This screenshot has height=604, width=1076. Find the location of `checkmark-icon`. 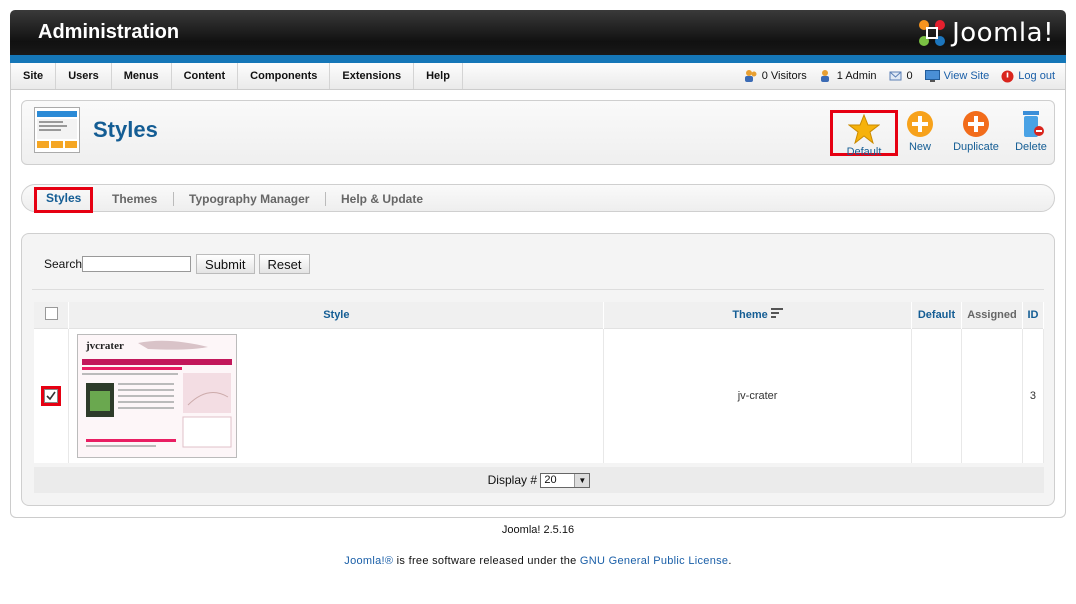

checkmark-icon is located at coordinates (51, 395).